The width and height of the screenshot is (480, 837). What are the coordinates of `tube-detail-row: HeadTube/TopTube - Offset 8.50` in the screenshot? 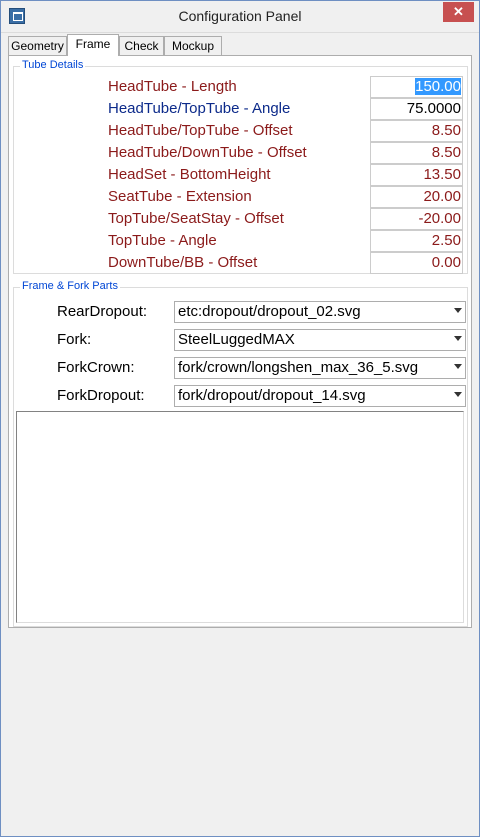 It's located at (240, 131).